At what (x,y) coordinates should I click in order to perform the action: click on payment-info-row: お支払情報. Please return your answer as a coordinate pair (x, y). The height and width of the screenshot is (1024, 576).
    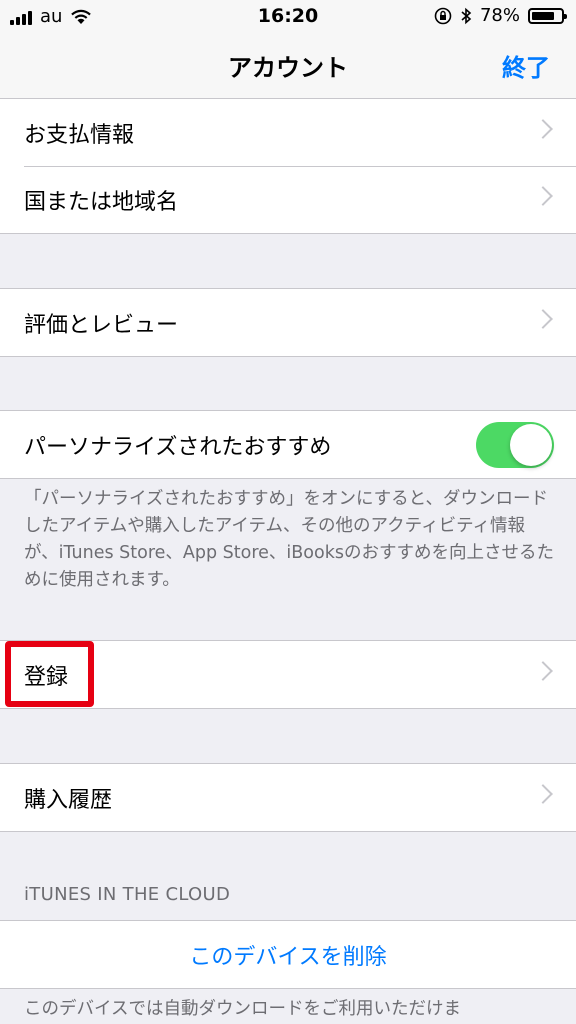
    Looking at the image, I should click on (288, 132).